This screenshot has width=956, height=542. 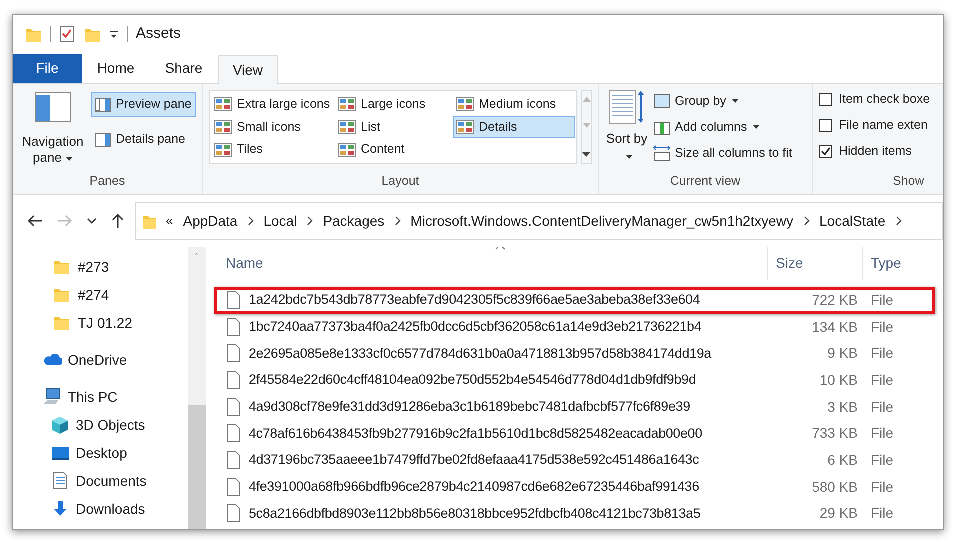 I want to click on navigation-item: #273, so click(x=100, y=267).